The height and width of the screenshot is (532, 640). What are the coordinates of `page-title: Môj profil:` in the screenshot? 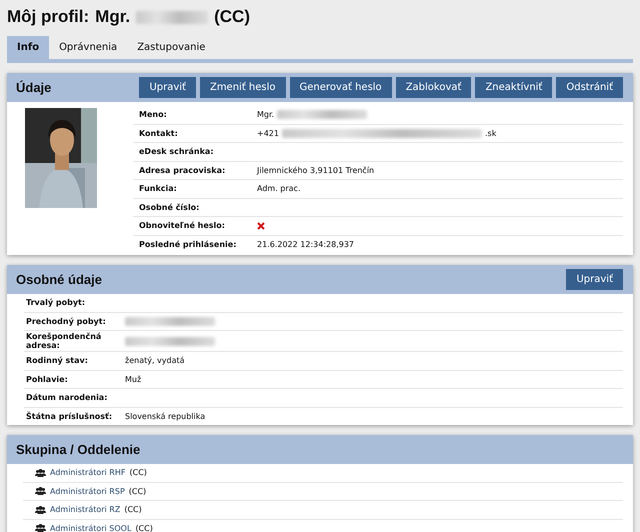 It's located at (48, 17).